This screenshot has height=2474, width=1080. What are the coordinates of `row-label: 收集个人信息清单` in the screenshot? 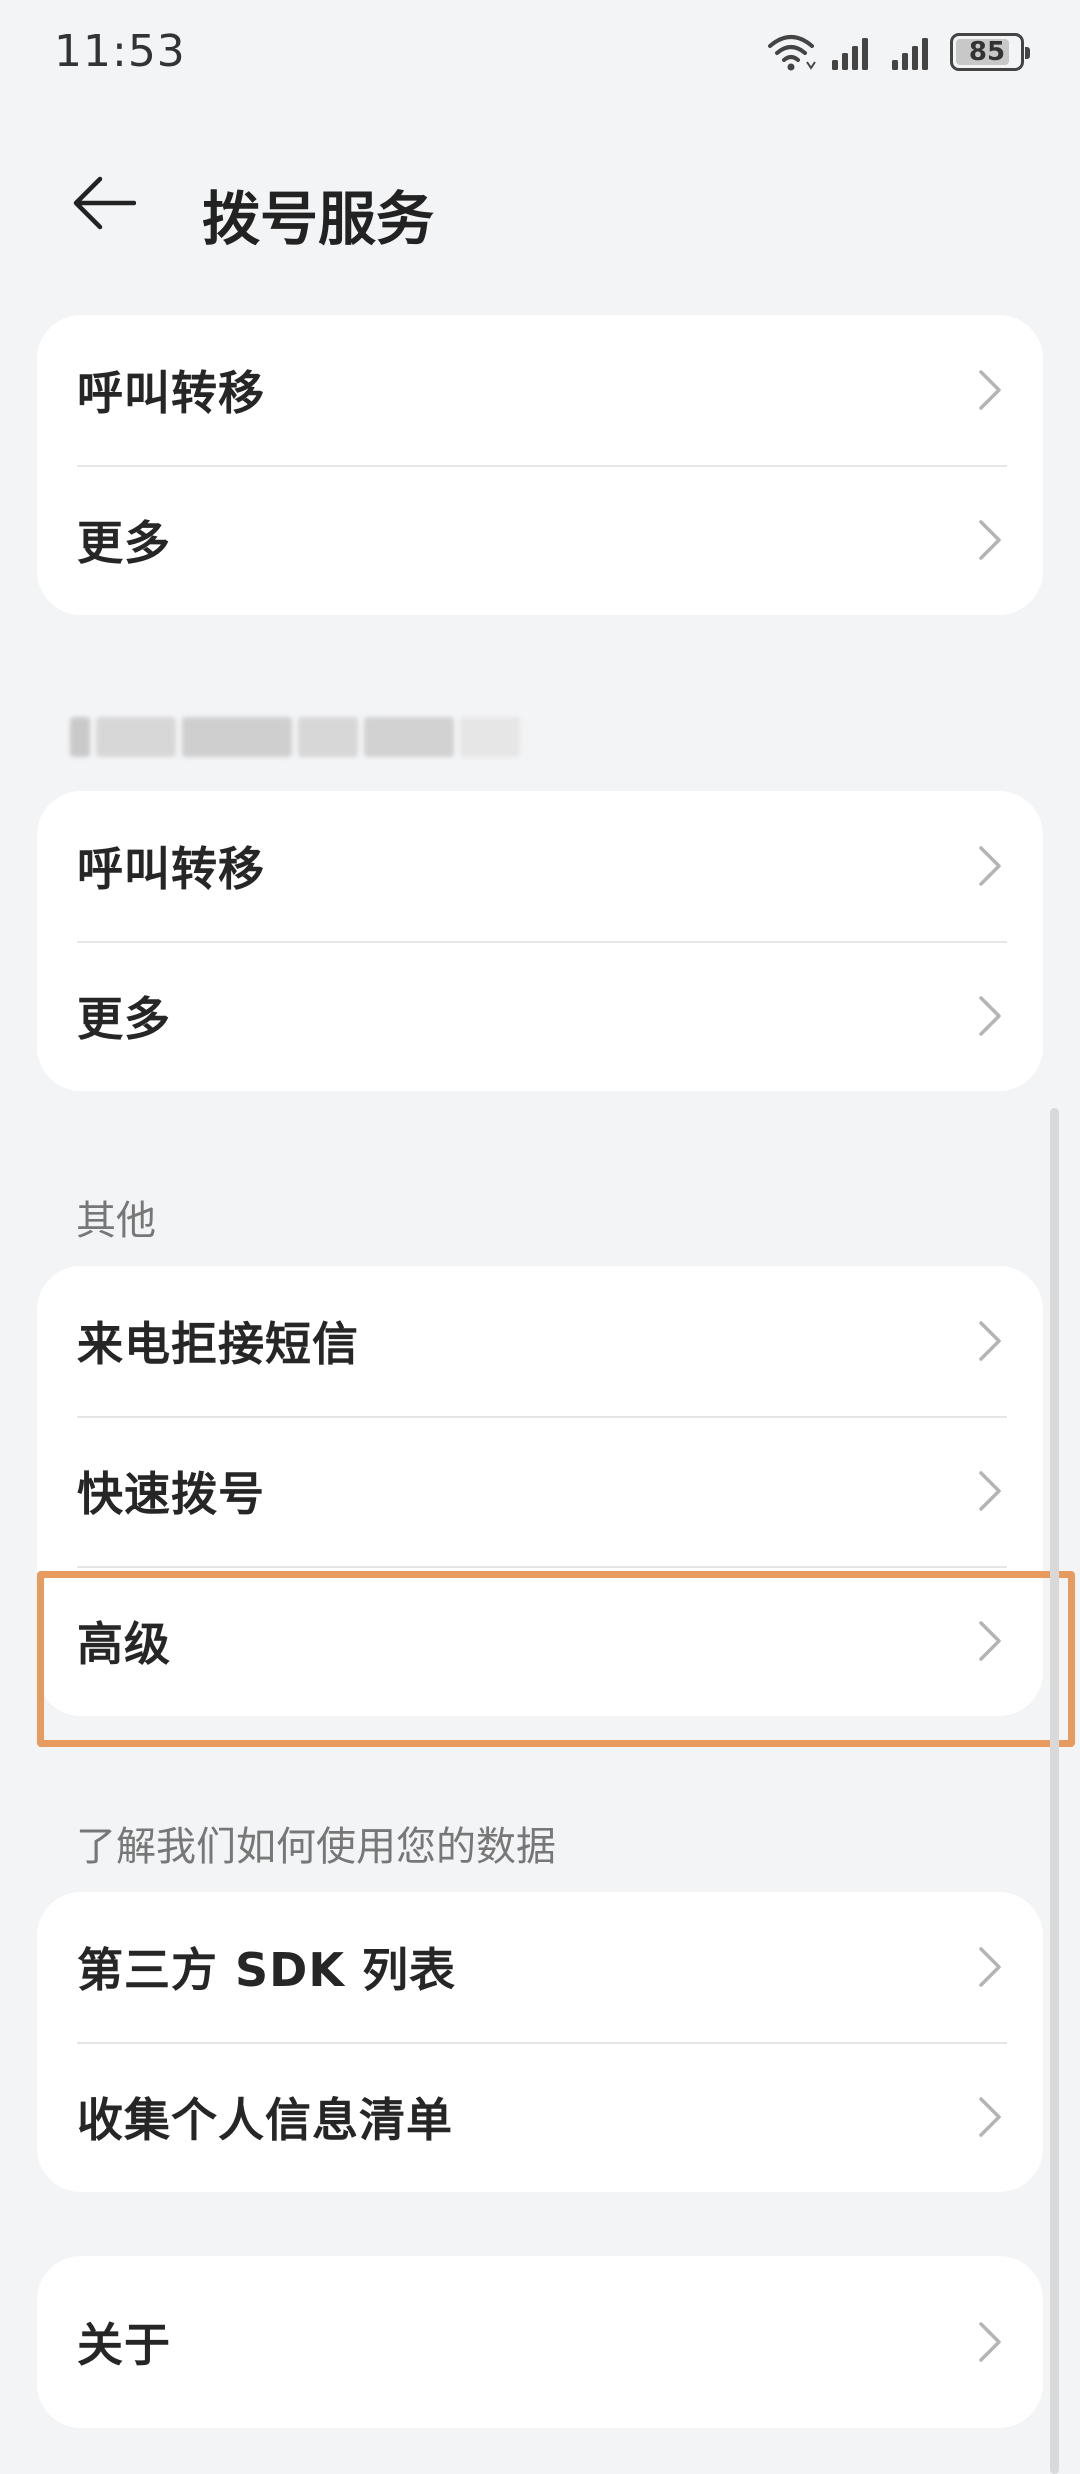 It's located at (265, 2120).